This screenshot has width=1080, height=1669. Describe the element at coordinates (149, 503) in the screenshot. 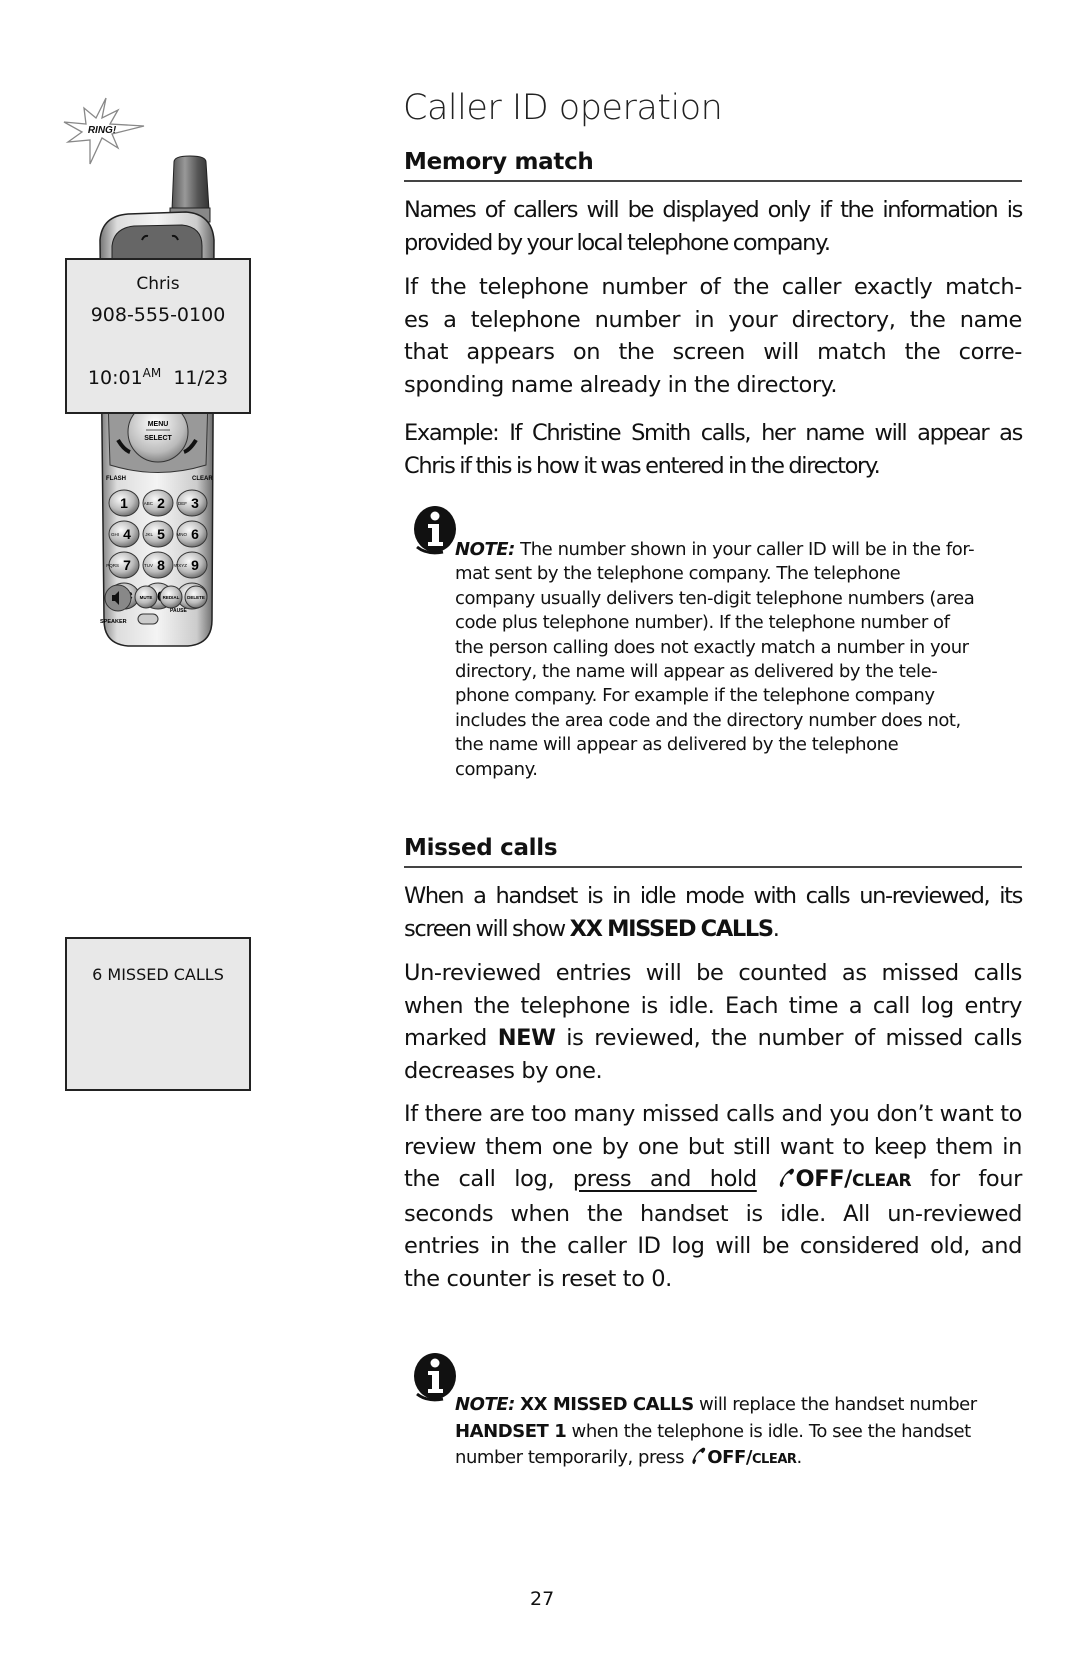

I see `key-letters: ABC` at that location.